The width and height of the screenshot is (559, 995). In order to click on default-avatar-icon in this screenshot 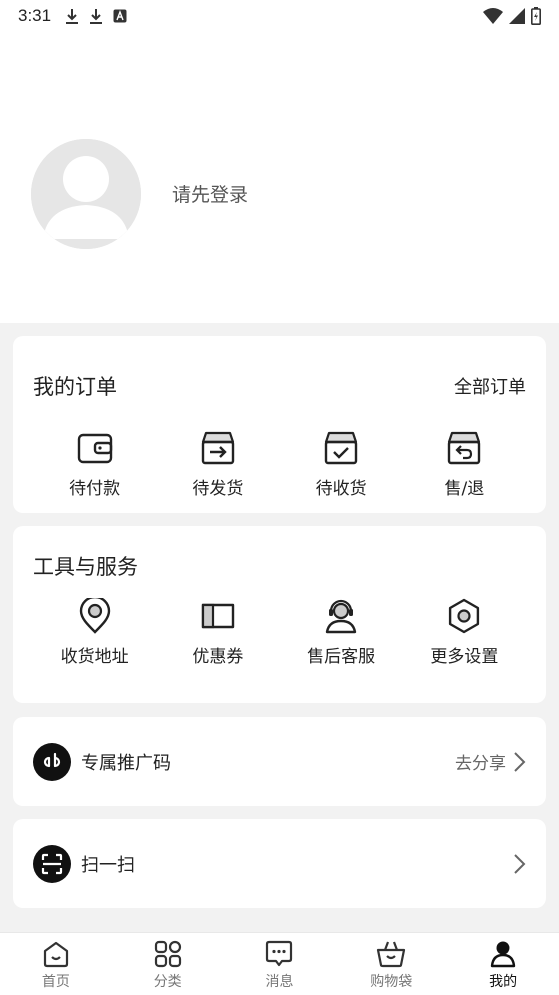, I will do `click(86, 194)`.